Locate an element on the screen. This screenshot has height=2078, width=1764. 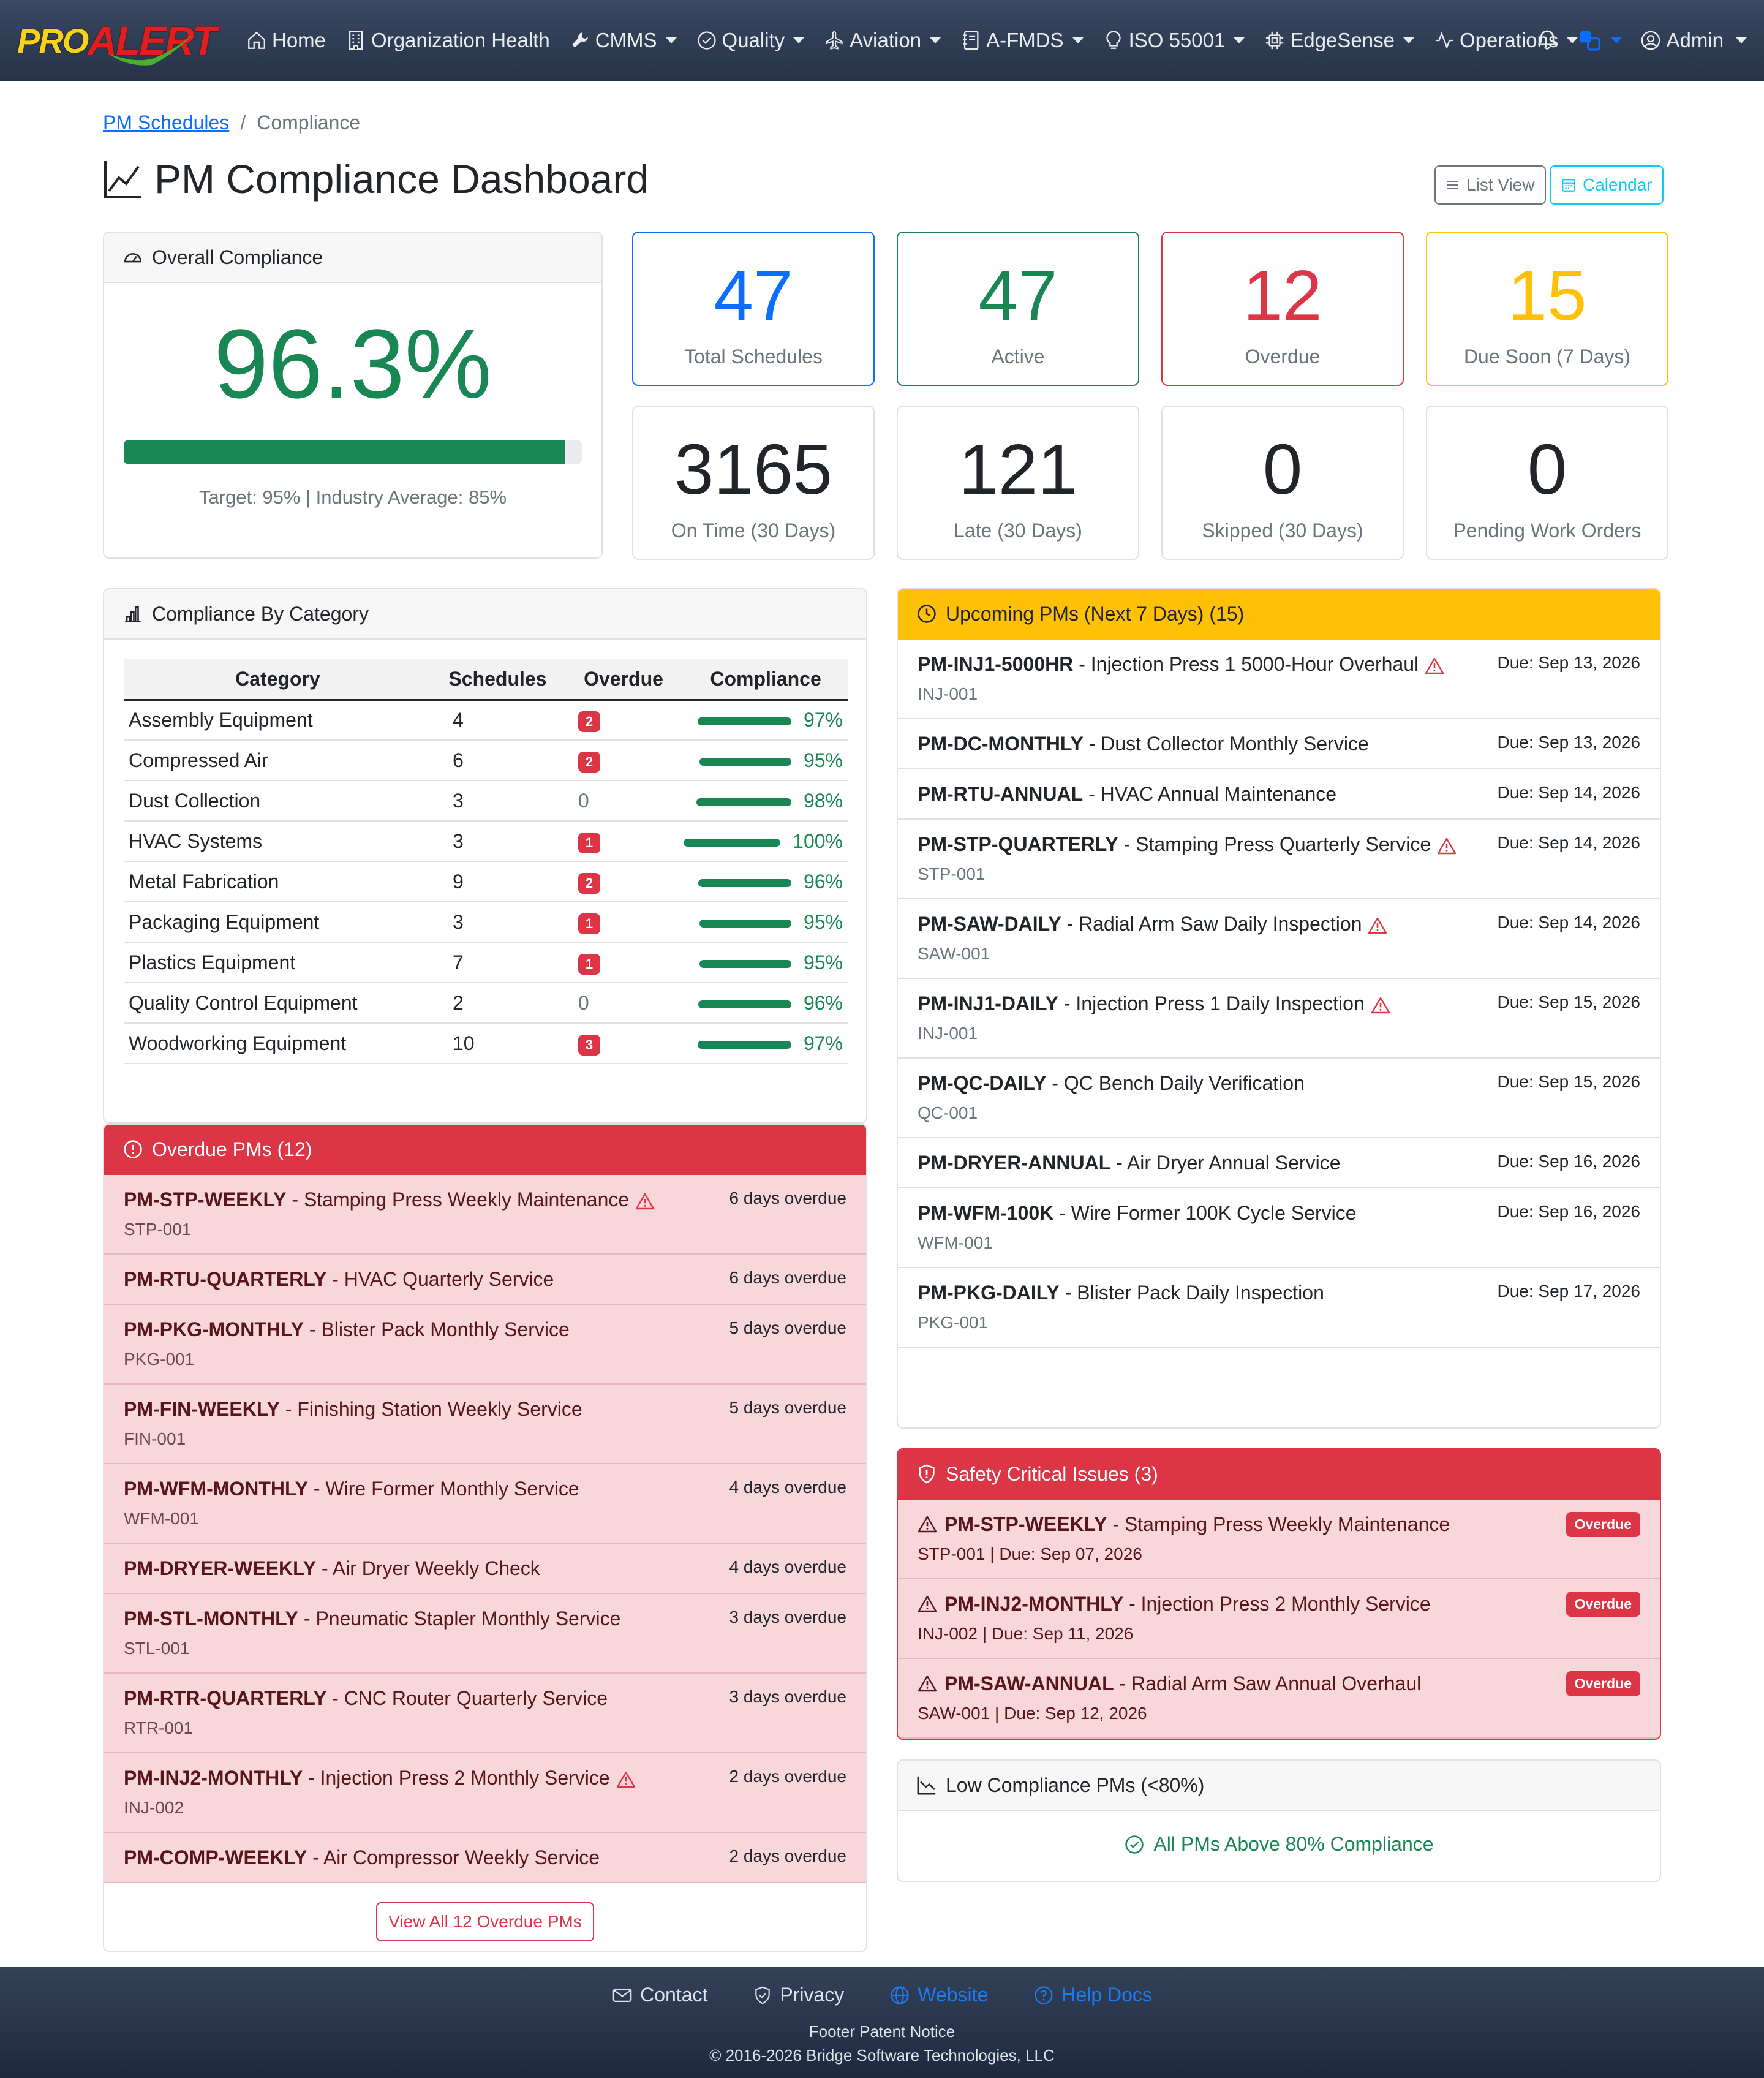
pm-code: PM-QC-DAILY is located at coordinates (983, 1083).